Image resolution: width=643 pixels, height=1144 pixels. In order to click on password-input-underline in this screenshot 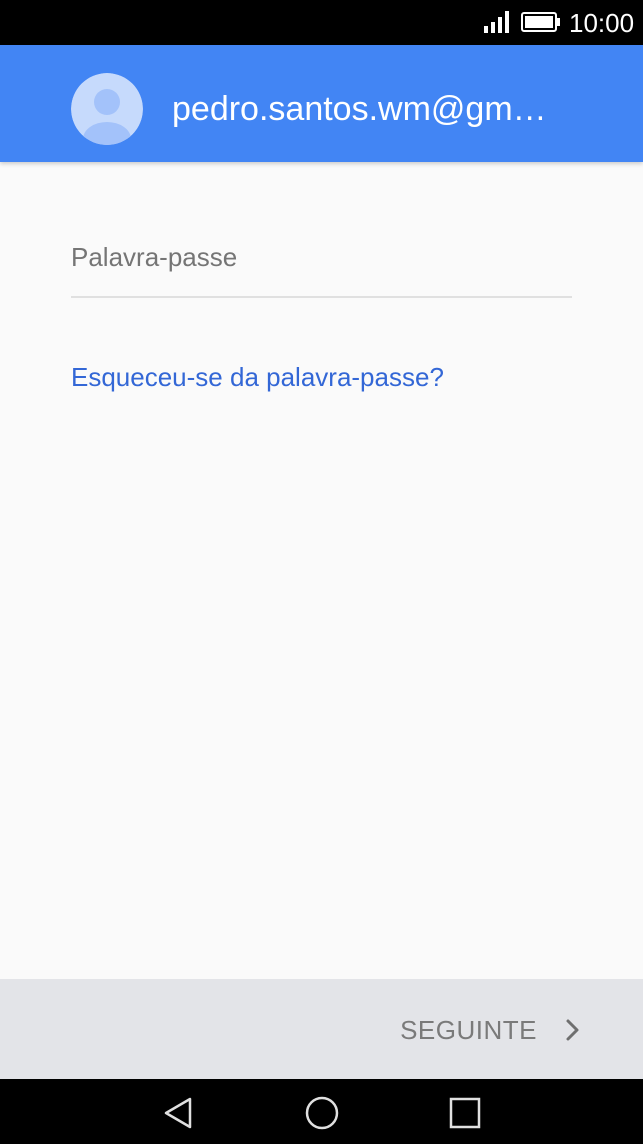, I will do `click(321, 297)`.